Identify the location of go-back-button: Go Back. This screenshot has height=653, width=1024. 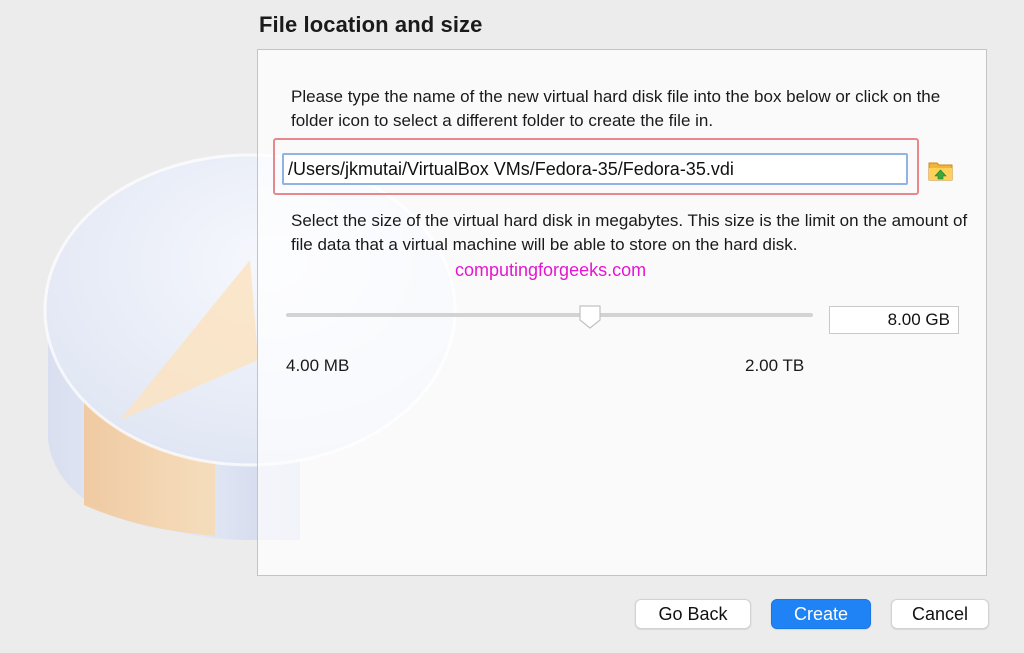
(693, 614).